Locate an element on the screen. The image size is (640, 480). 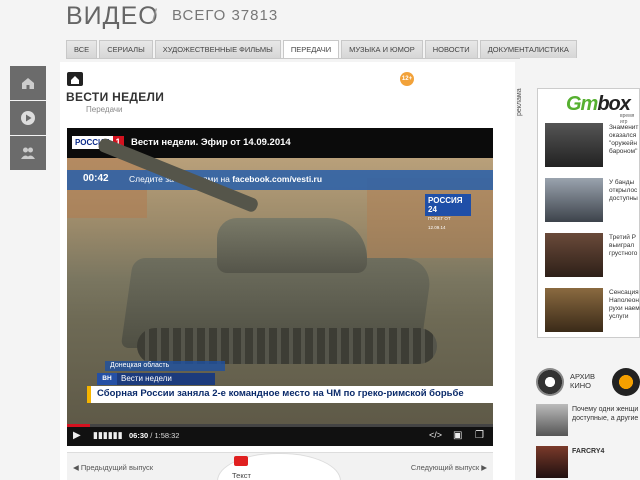
transcript-icon is located at coordinates (241, 461).